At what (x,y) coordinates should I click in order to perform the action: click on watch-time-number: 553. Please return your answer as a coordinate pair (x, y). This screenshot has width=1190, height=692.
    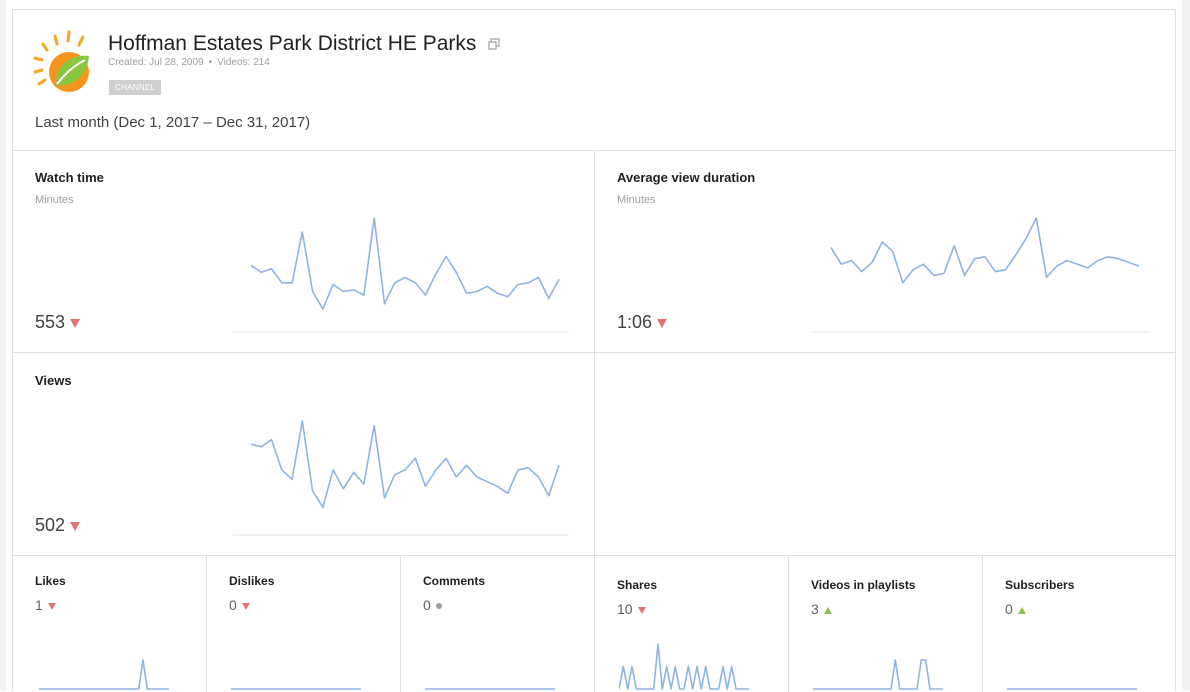
    Looking at the image, I should click on (50, 322).